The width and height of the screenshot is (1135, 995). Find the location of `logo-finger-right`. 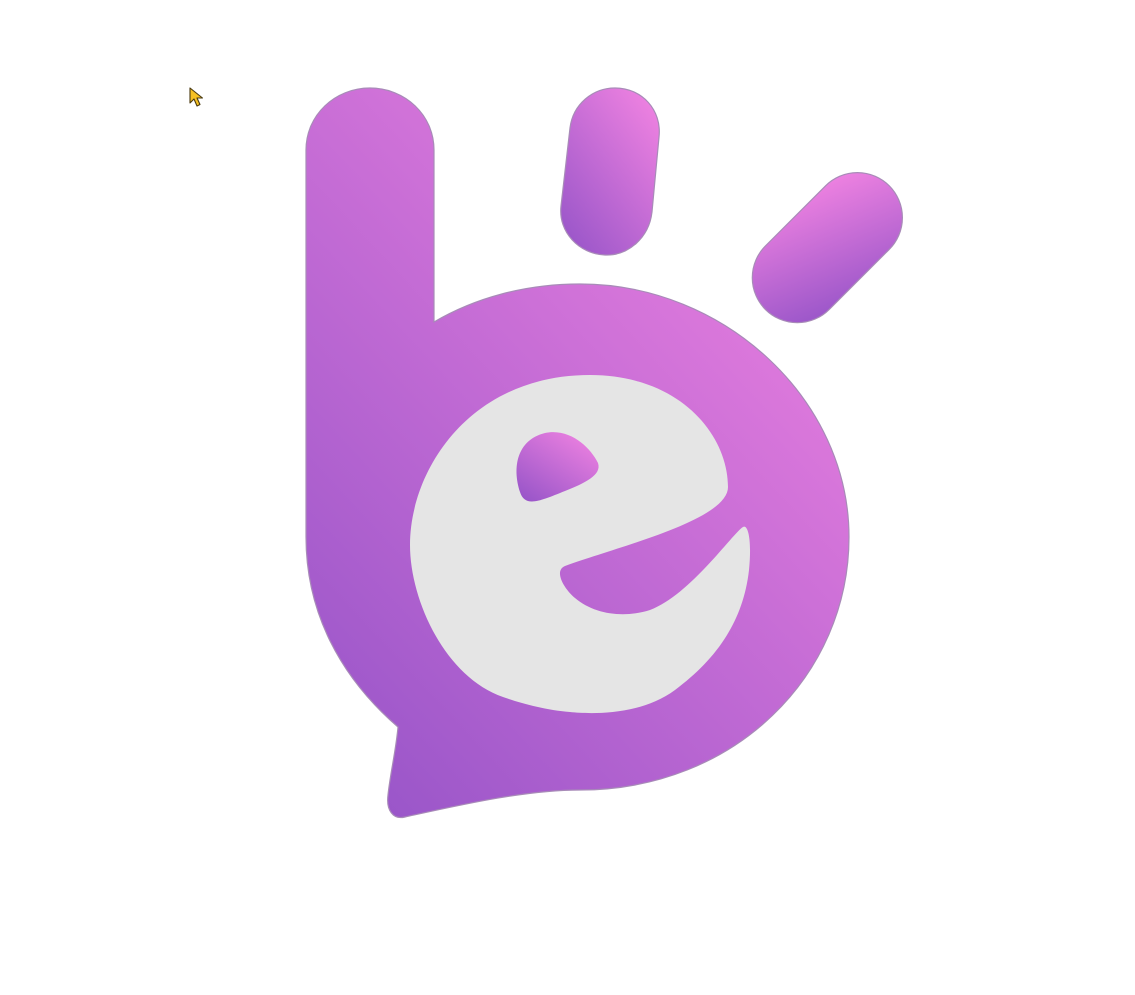

logo-finger-right is located at coordinates (827, 247).